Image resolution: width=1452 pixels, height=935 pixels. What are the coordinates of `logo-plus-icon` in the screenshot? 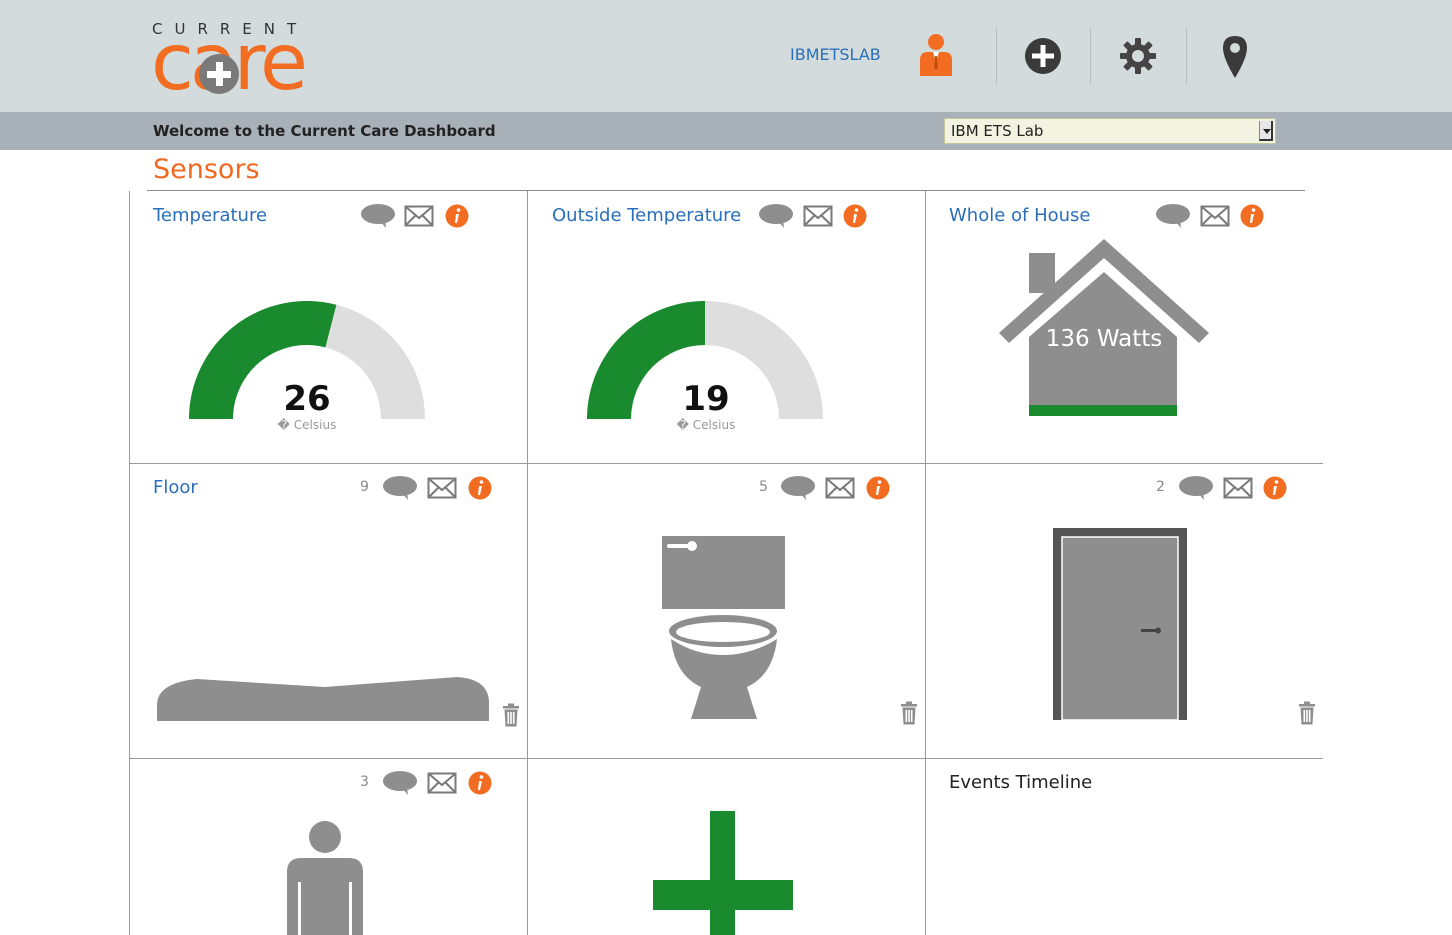 It's located at (219, 74).